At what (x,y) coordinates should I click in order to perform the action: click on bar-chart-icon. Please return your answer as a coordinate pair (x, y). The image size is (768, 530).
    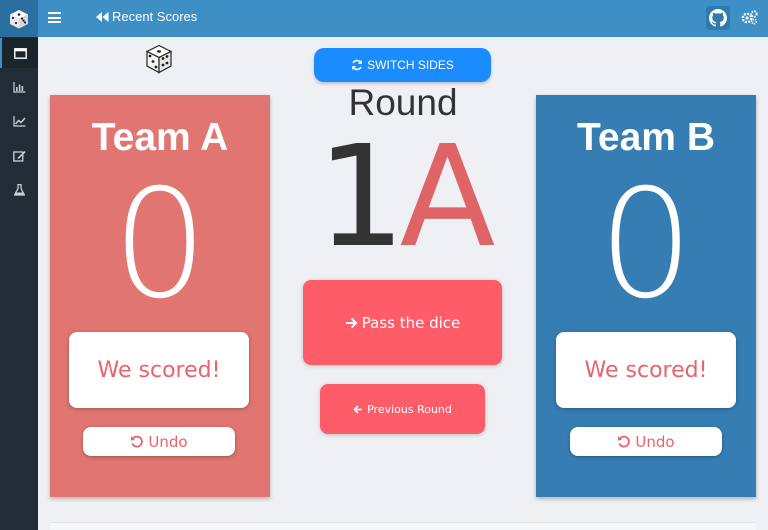
    Looking at the image, I should click on (18, 87).